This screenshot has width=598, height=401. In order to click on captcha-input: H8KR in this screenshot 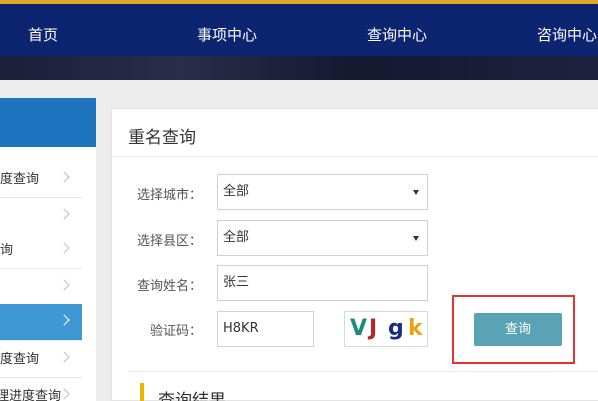, I will do `click(265, 329)`.